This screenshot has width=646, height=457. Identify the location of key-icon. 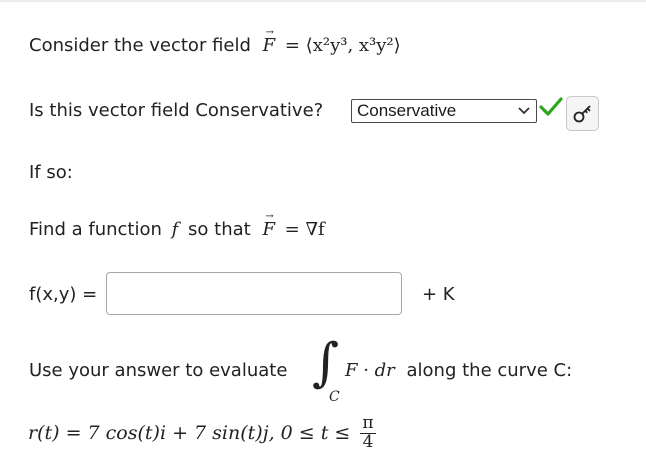
(582, 114).